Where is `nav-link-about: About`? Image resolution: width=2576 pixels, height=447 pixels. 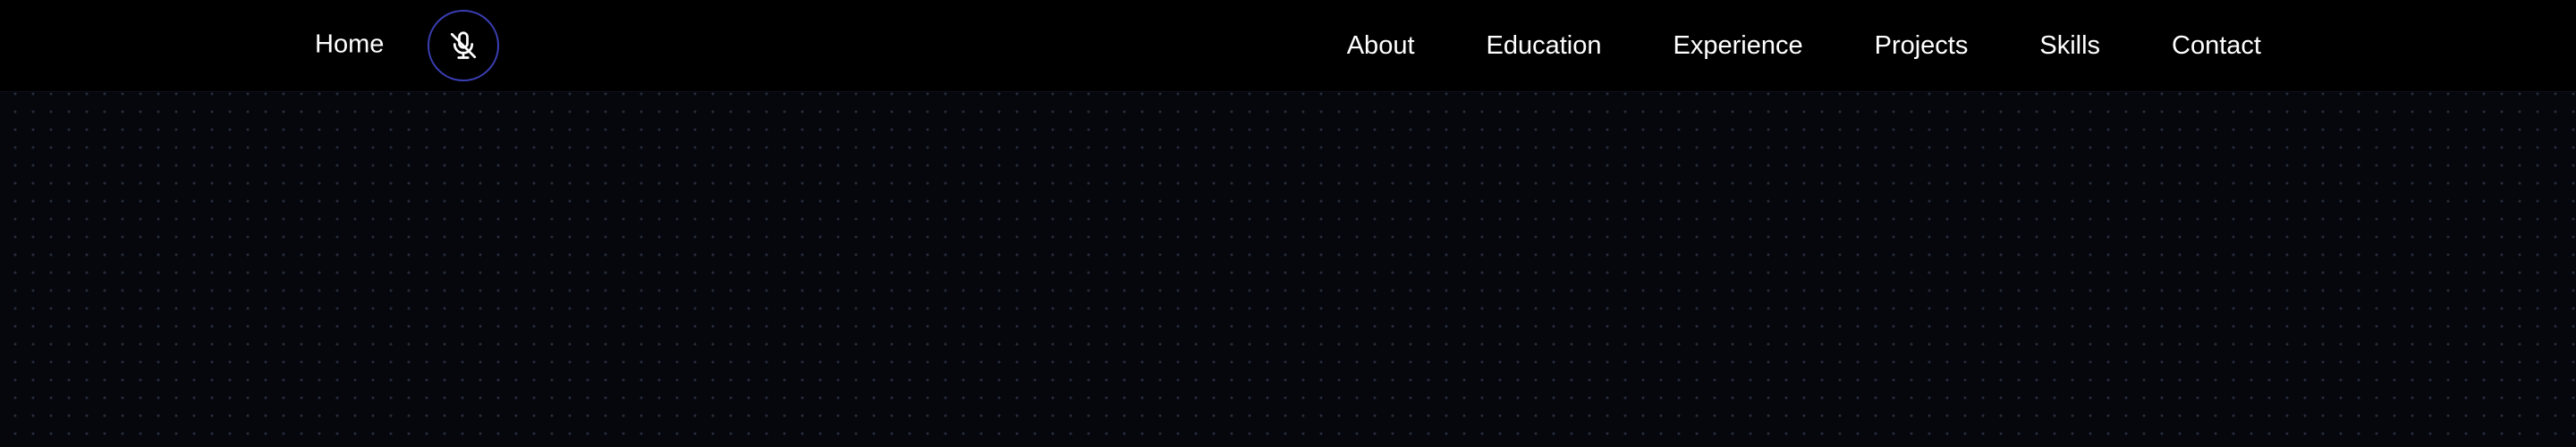 nav-link-about: About is located at coordinates (1381, 46).